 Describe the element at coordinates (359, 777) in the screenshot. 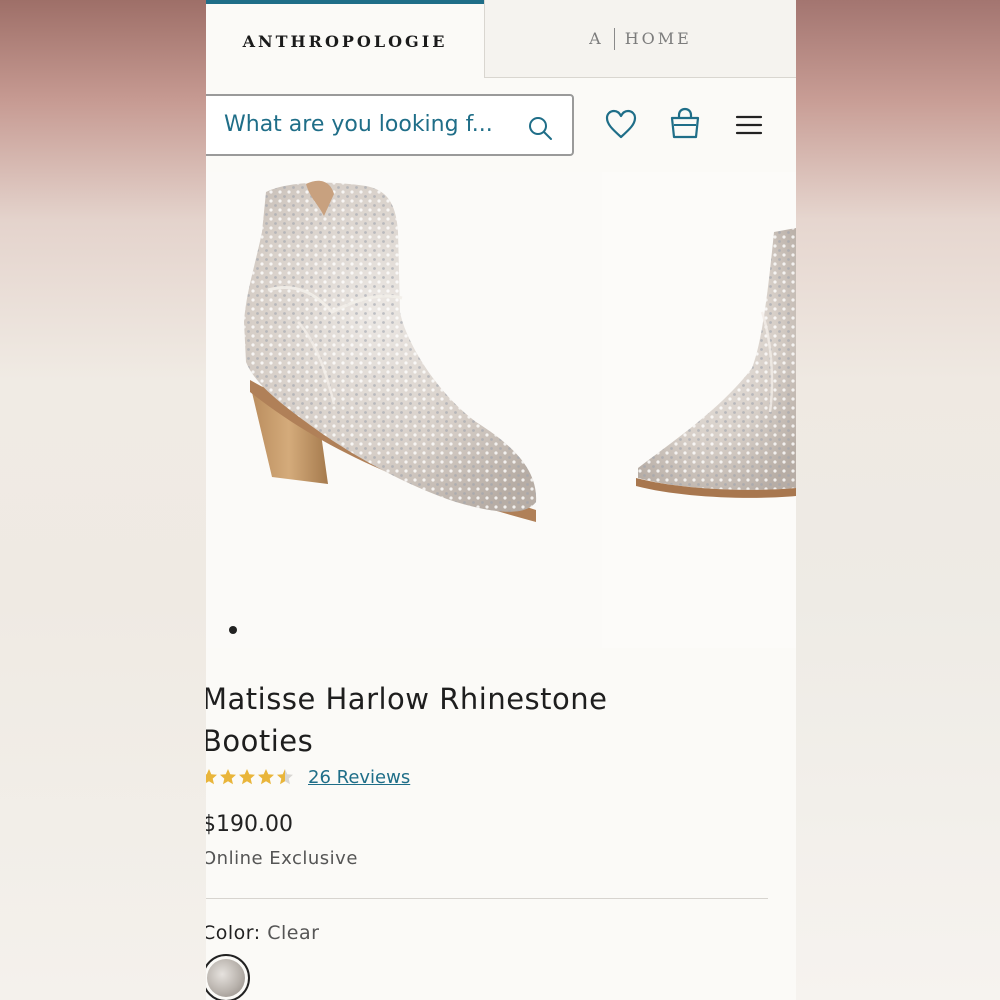

I see `reviews-link: 26 Reviews` at that location.